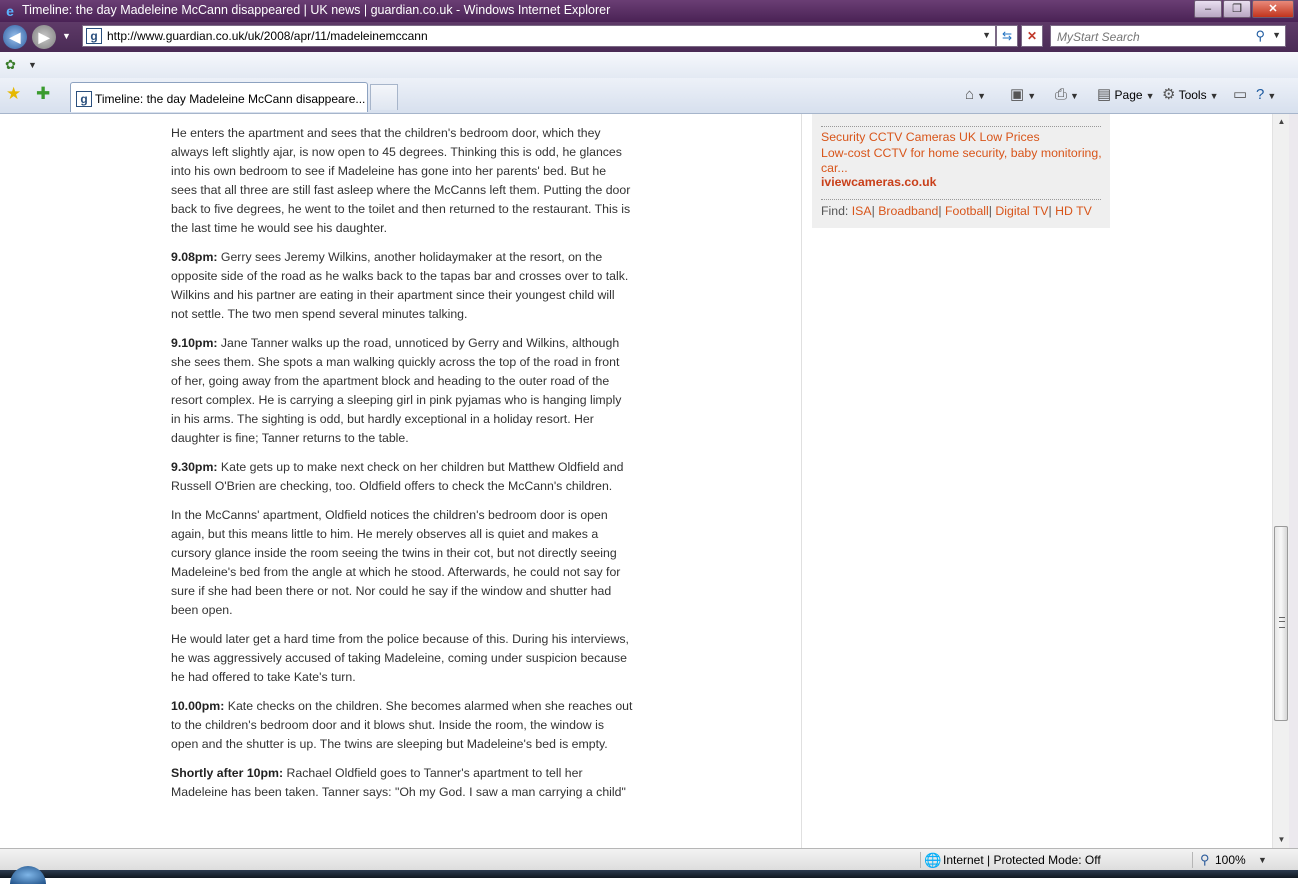 The image size is (1298, 884). Describe the element at coordinates (43, 94) in the screenshot. I see `add-favorites-icon: ✚` at that location.